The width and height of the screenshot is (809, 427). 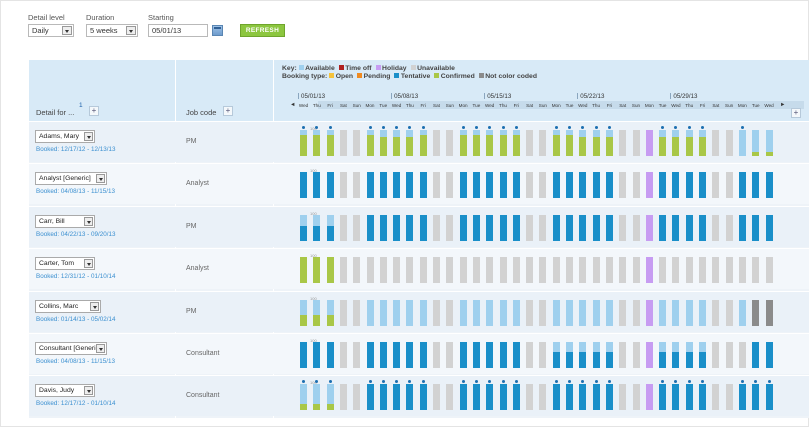 What do you see at coordinates (88, 221) in the screenshot?
I see `chevron-down-icon` at bounding box center [88, 221].